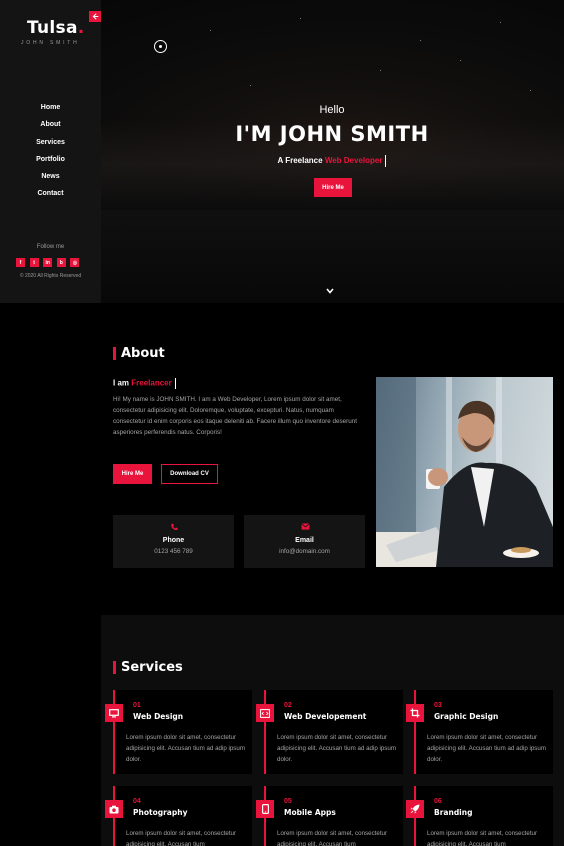 The width and height of the screenshot is (564, 846). Describe the element at coordinates (325, 716) in the screenshot. I see `service-name: Web Developement` at that location.